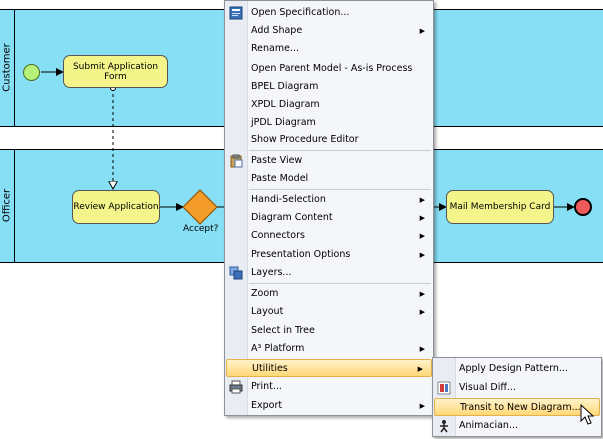 The image size is (603, 439). Describe the element at coordinates (587, 414) in the screenshot. I see `mouse-cursor-icon` at that location.